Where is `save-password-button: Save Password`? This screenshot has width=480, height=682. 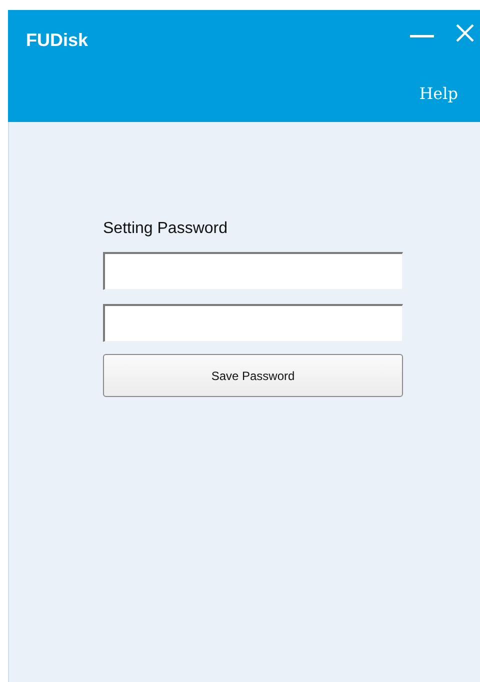
save-password-button: Save Password is located at coordinates (253, 375).